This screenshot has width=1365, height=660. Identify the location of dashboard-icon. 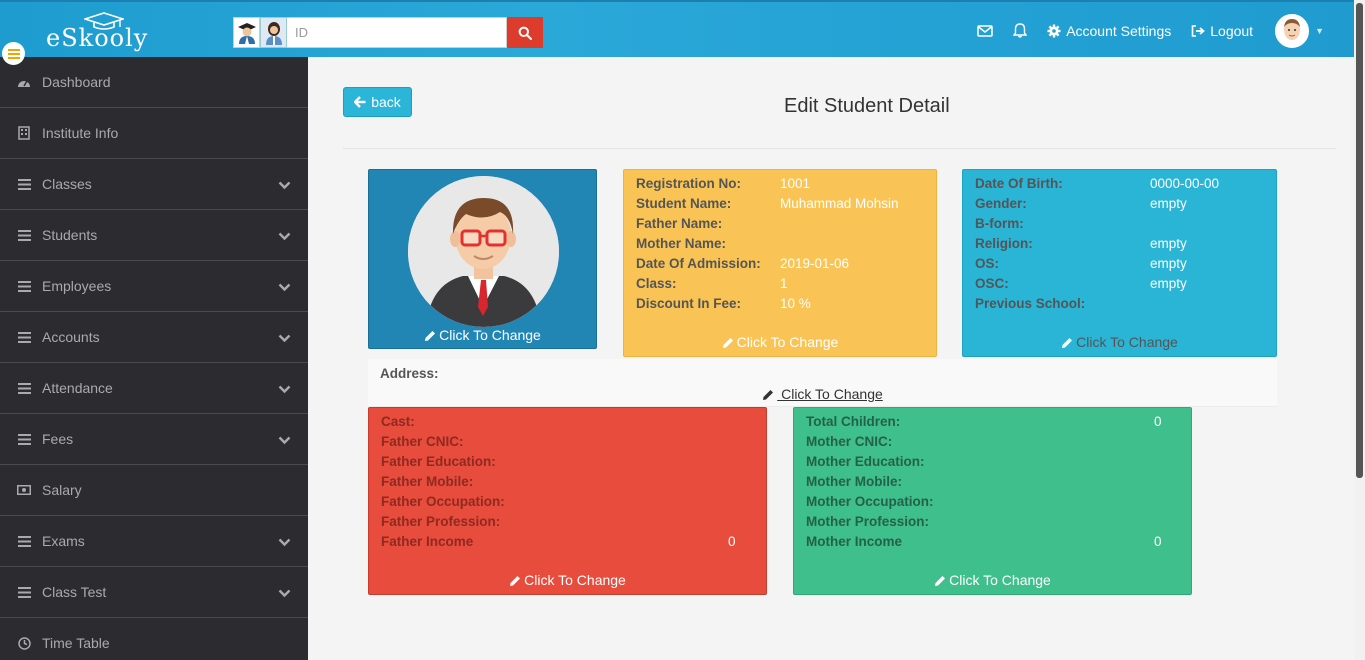
(24, 82).